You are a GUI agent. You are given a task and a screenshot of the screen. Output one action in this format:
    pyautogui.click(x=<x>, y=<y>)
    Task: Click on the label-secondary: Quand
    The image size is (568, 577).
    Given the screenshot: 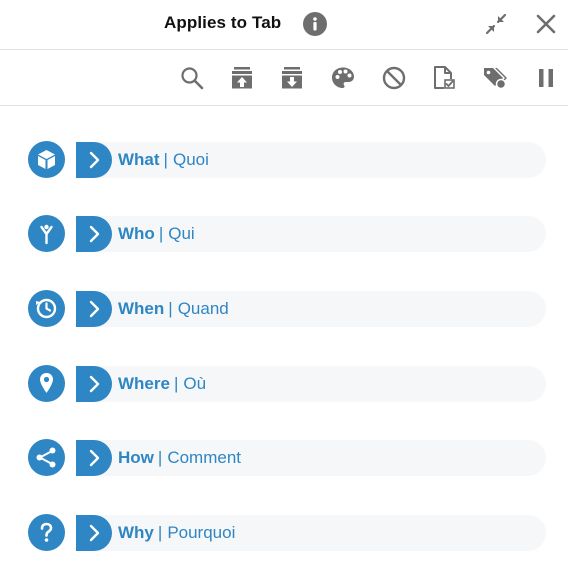 What is the action you would take?
    pyautogui.click(x=203, y=308)
    